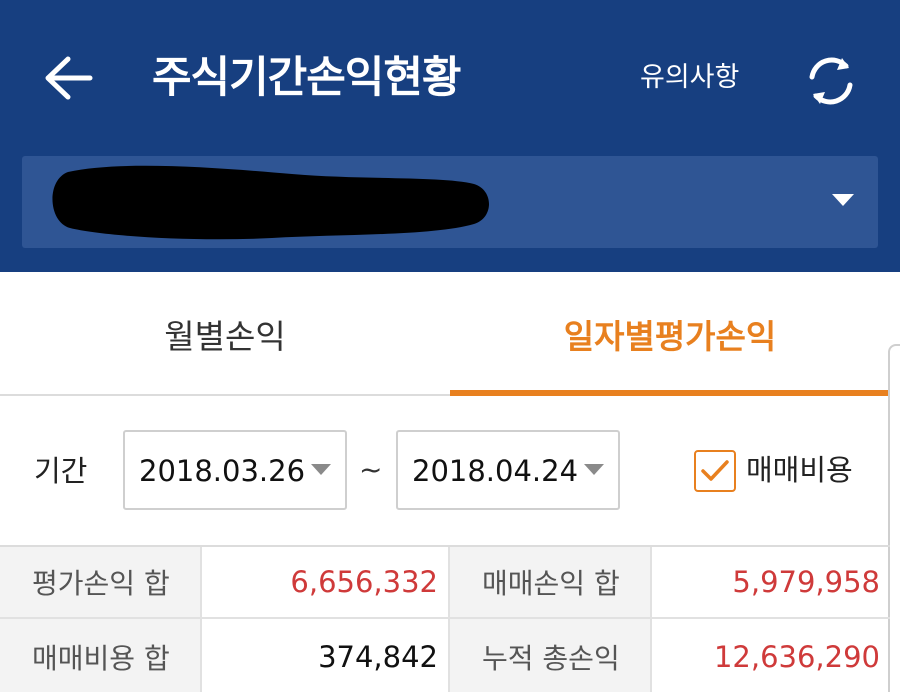 The height and width of the screenshot is (692, 900). I want to click on tab-monthly-profit: 월별손익, so click(225, 334).